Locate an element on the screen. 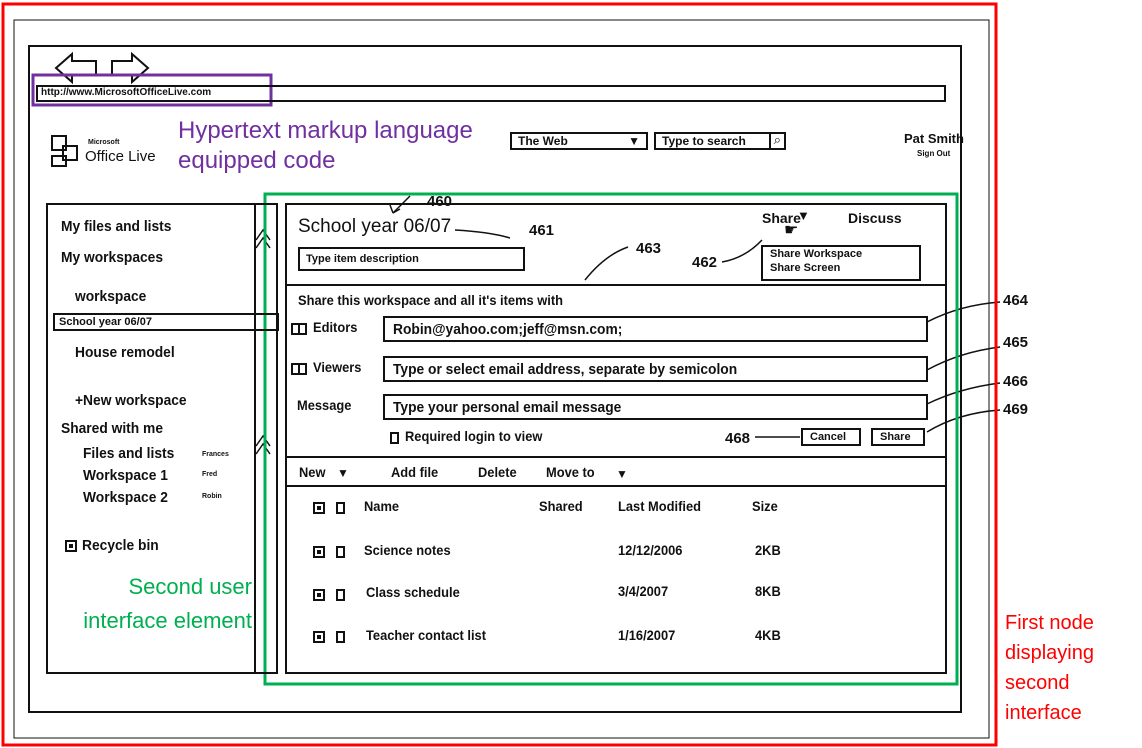  column-header-shared: Shared is located at coordinates (561, 506).